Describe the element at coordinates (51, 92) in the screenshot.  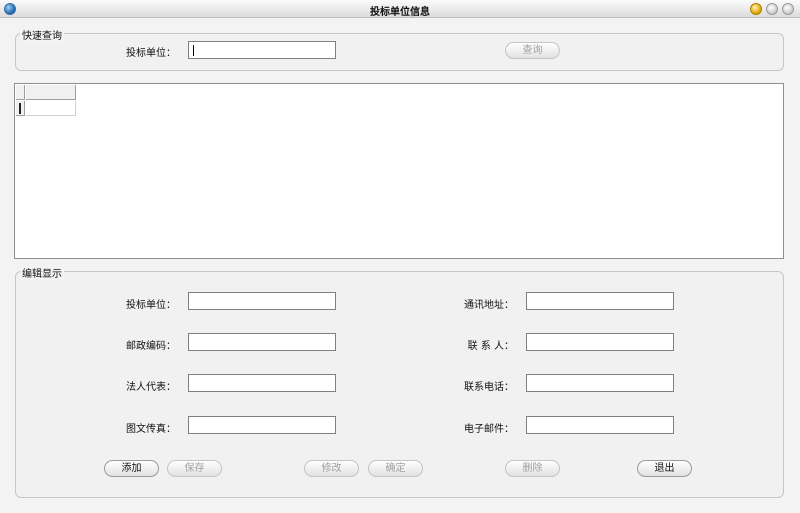
I see `table-column-header` at that location.